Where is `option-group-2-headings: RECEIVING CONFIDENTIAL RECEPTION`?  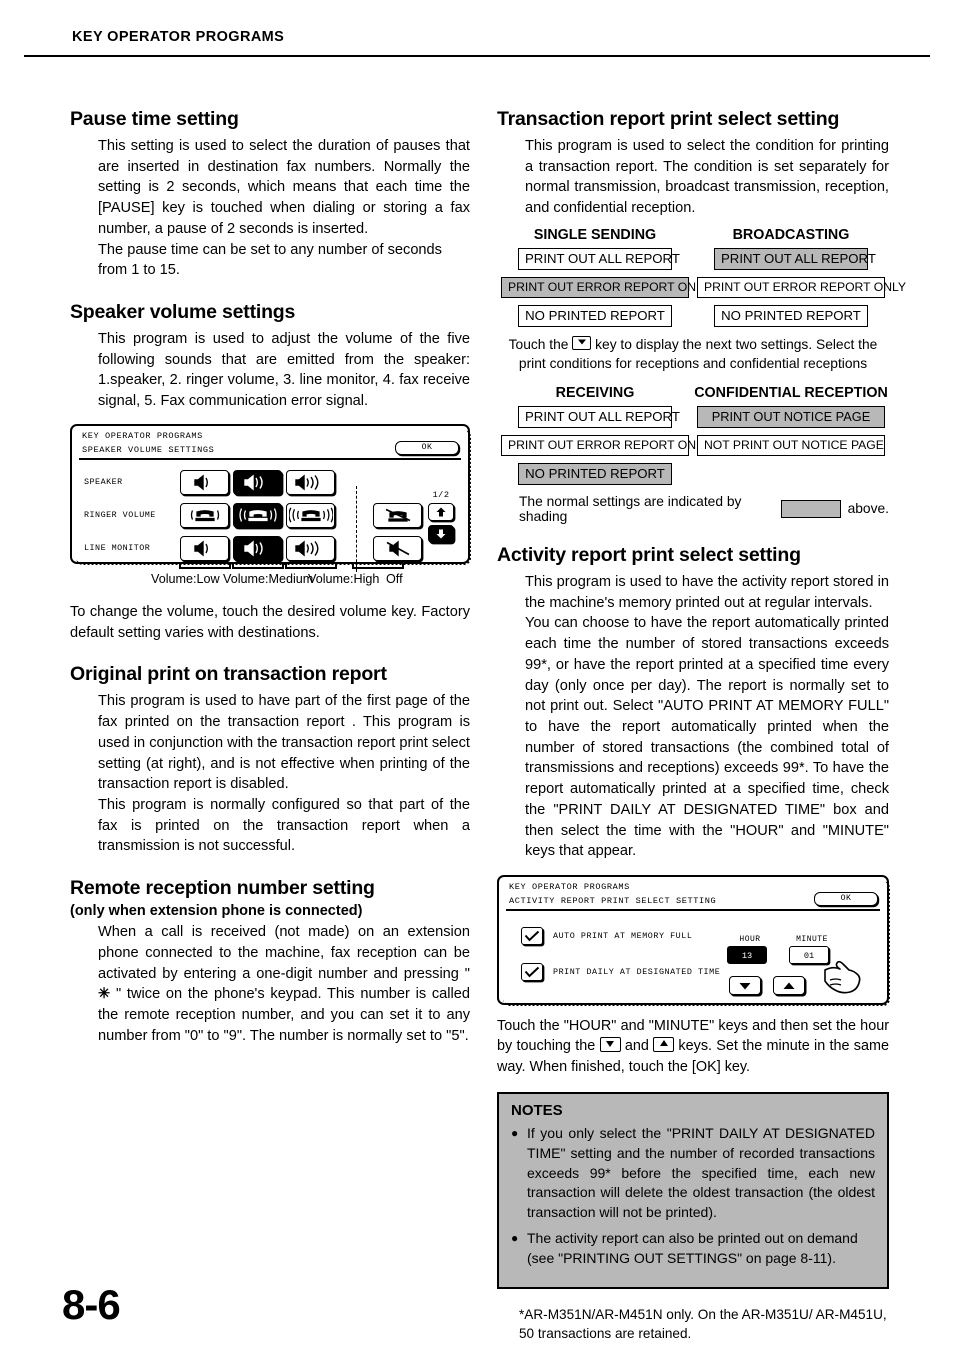 option-group-2-headings: RECEIVING CONFIDENTIAL RECEPTION is located at coordinates (693, 393).